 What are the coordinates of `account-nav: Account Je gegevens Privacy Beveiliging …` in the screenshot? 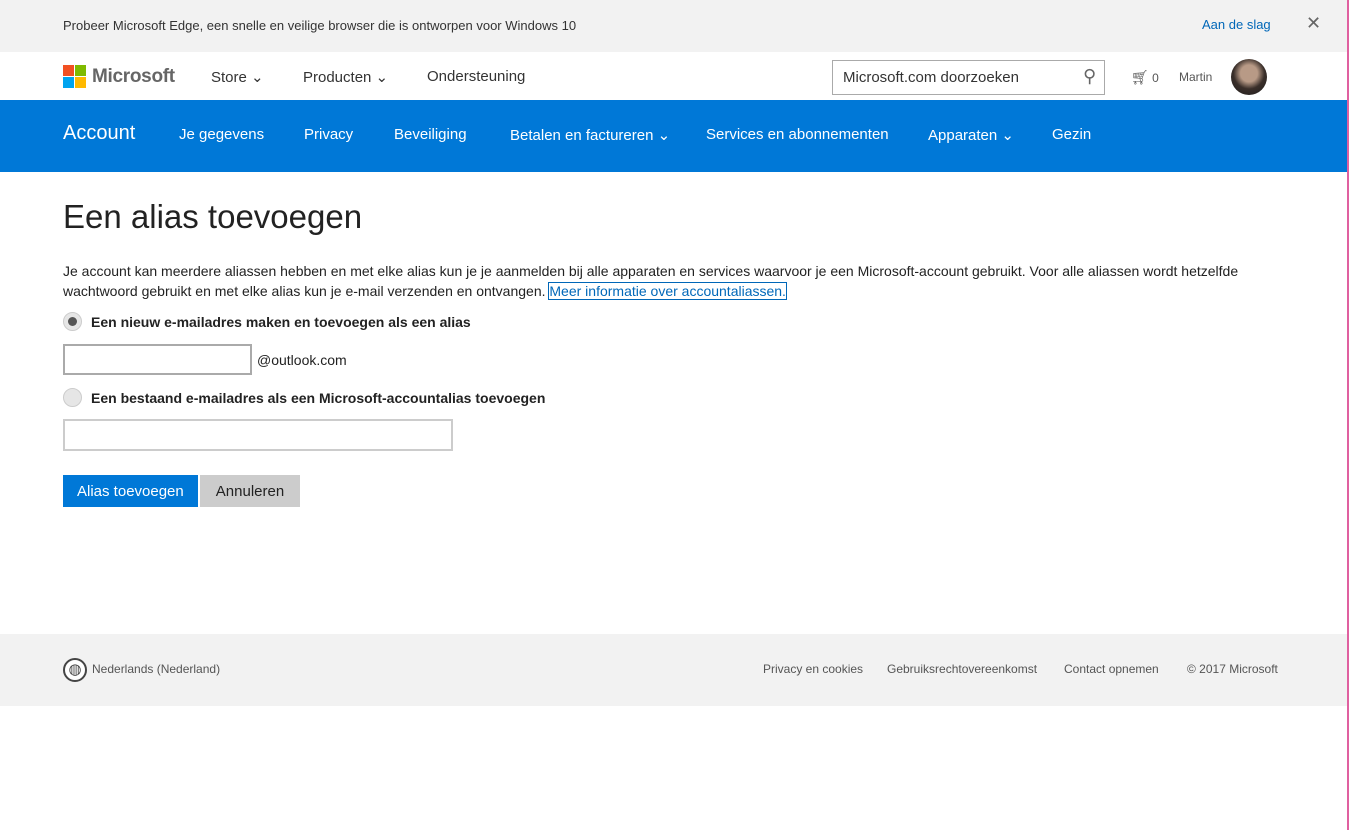 It's located at (673, 136).